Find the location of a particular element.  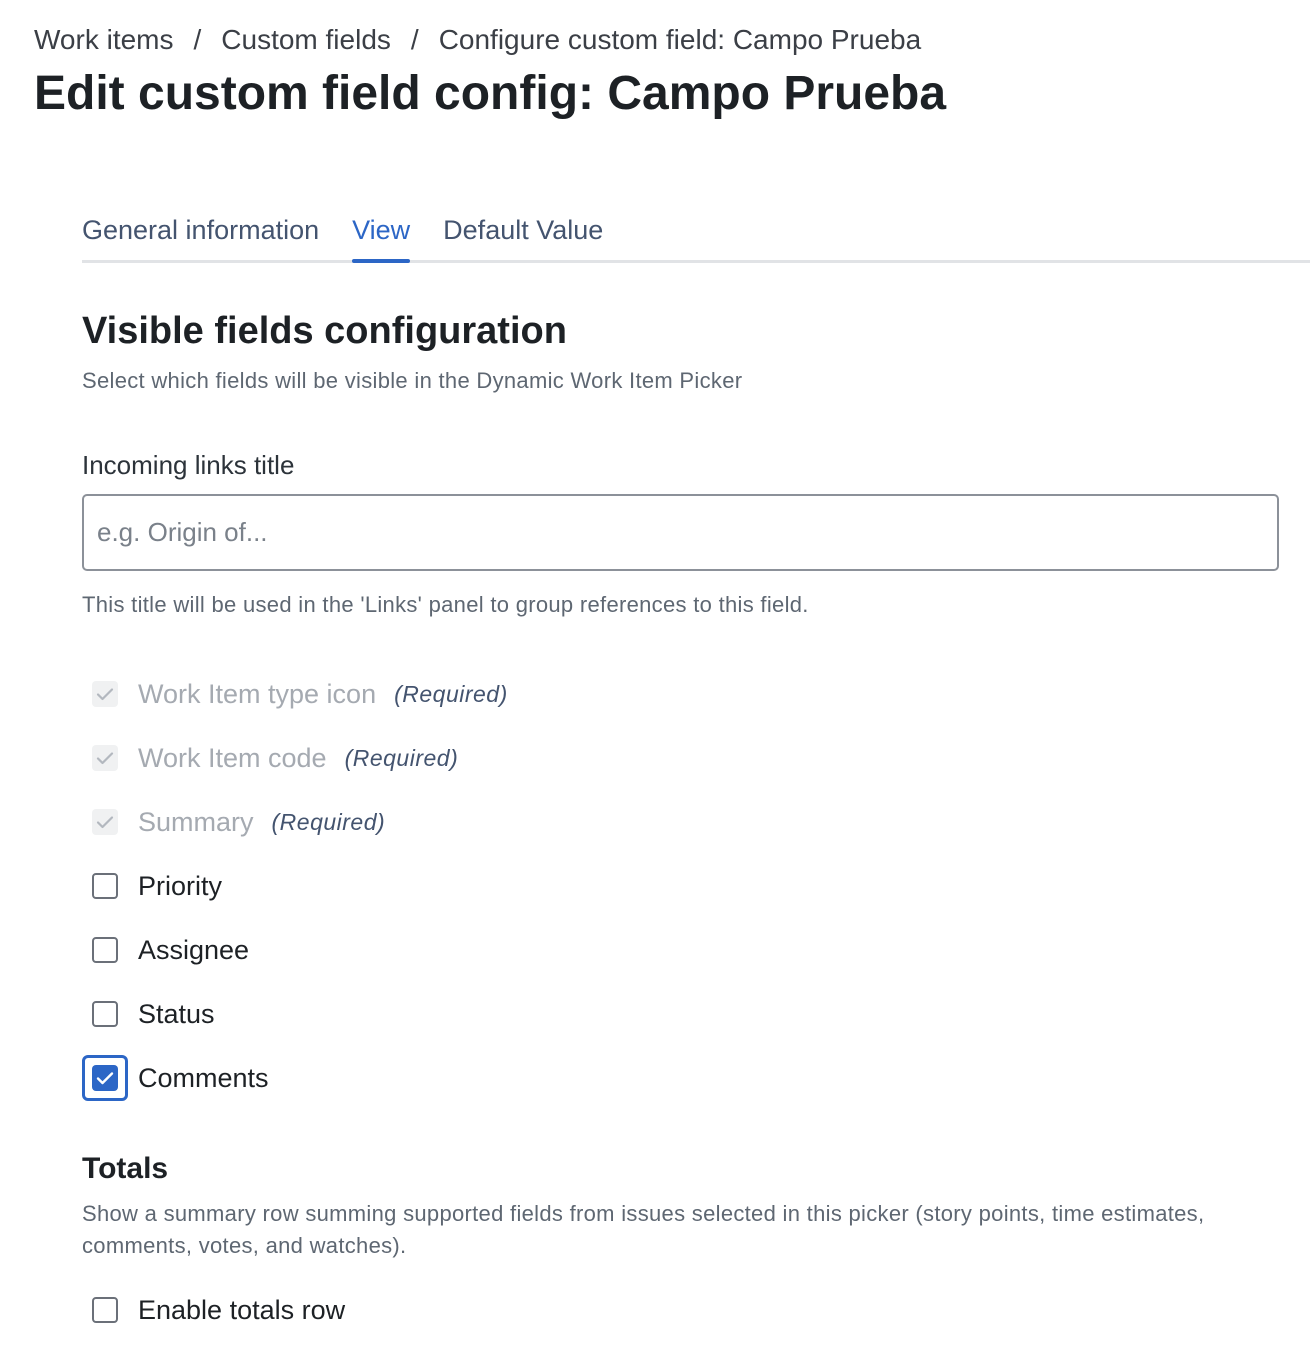

tab-default-value: Default Value is located at coordinates (523, 235).